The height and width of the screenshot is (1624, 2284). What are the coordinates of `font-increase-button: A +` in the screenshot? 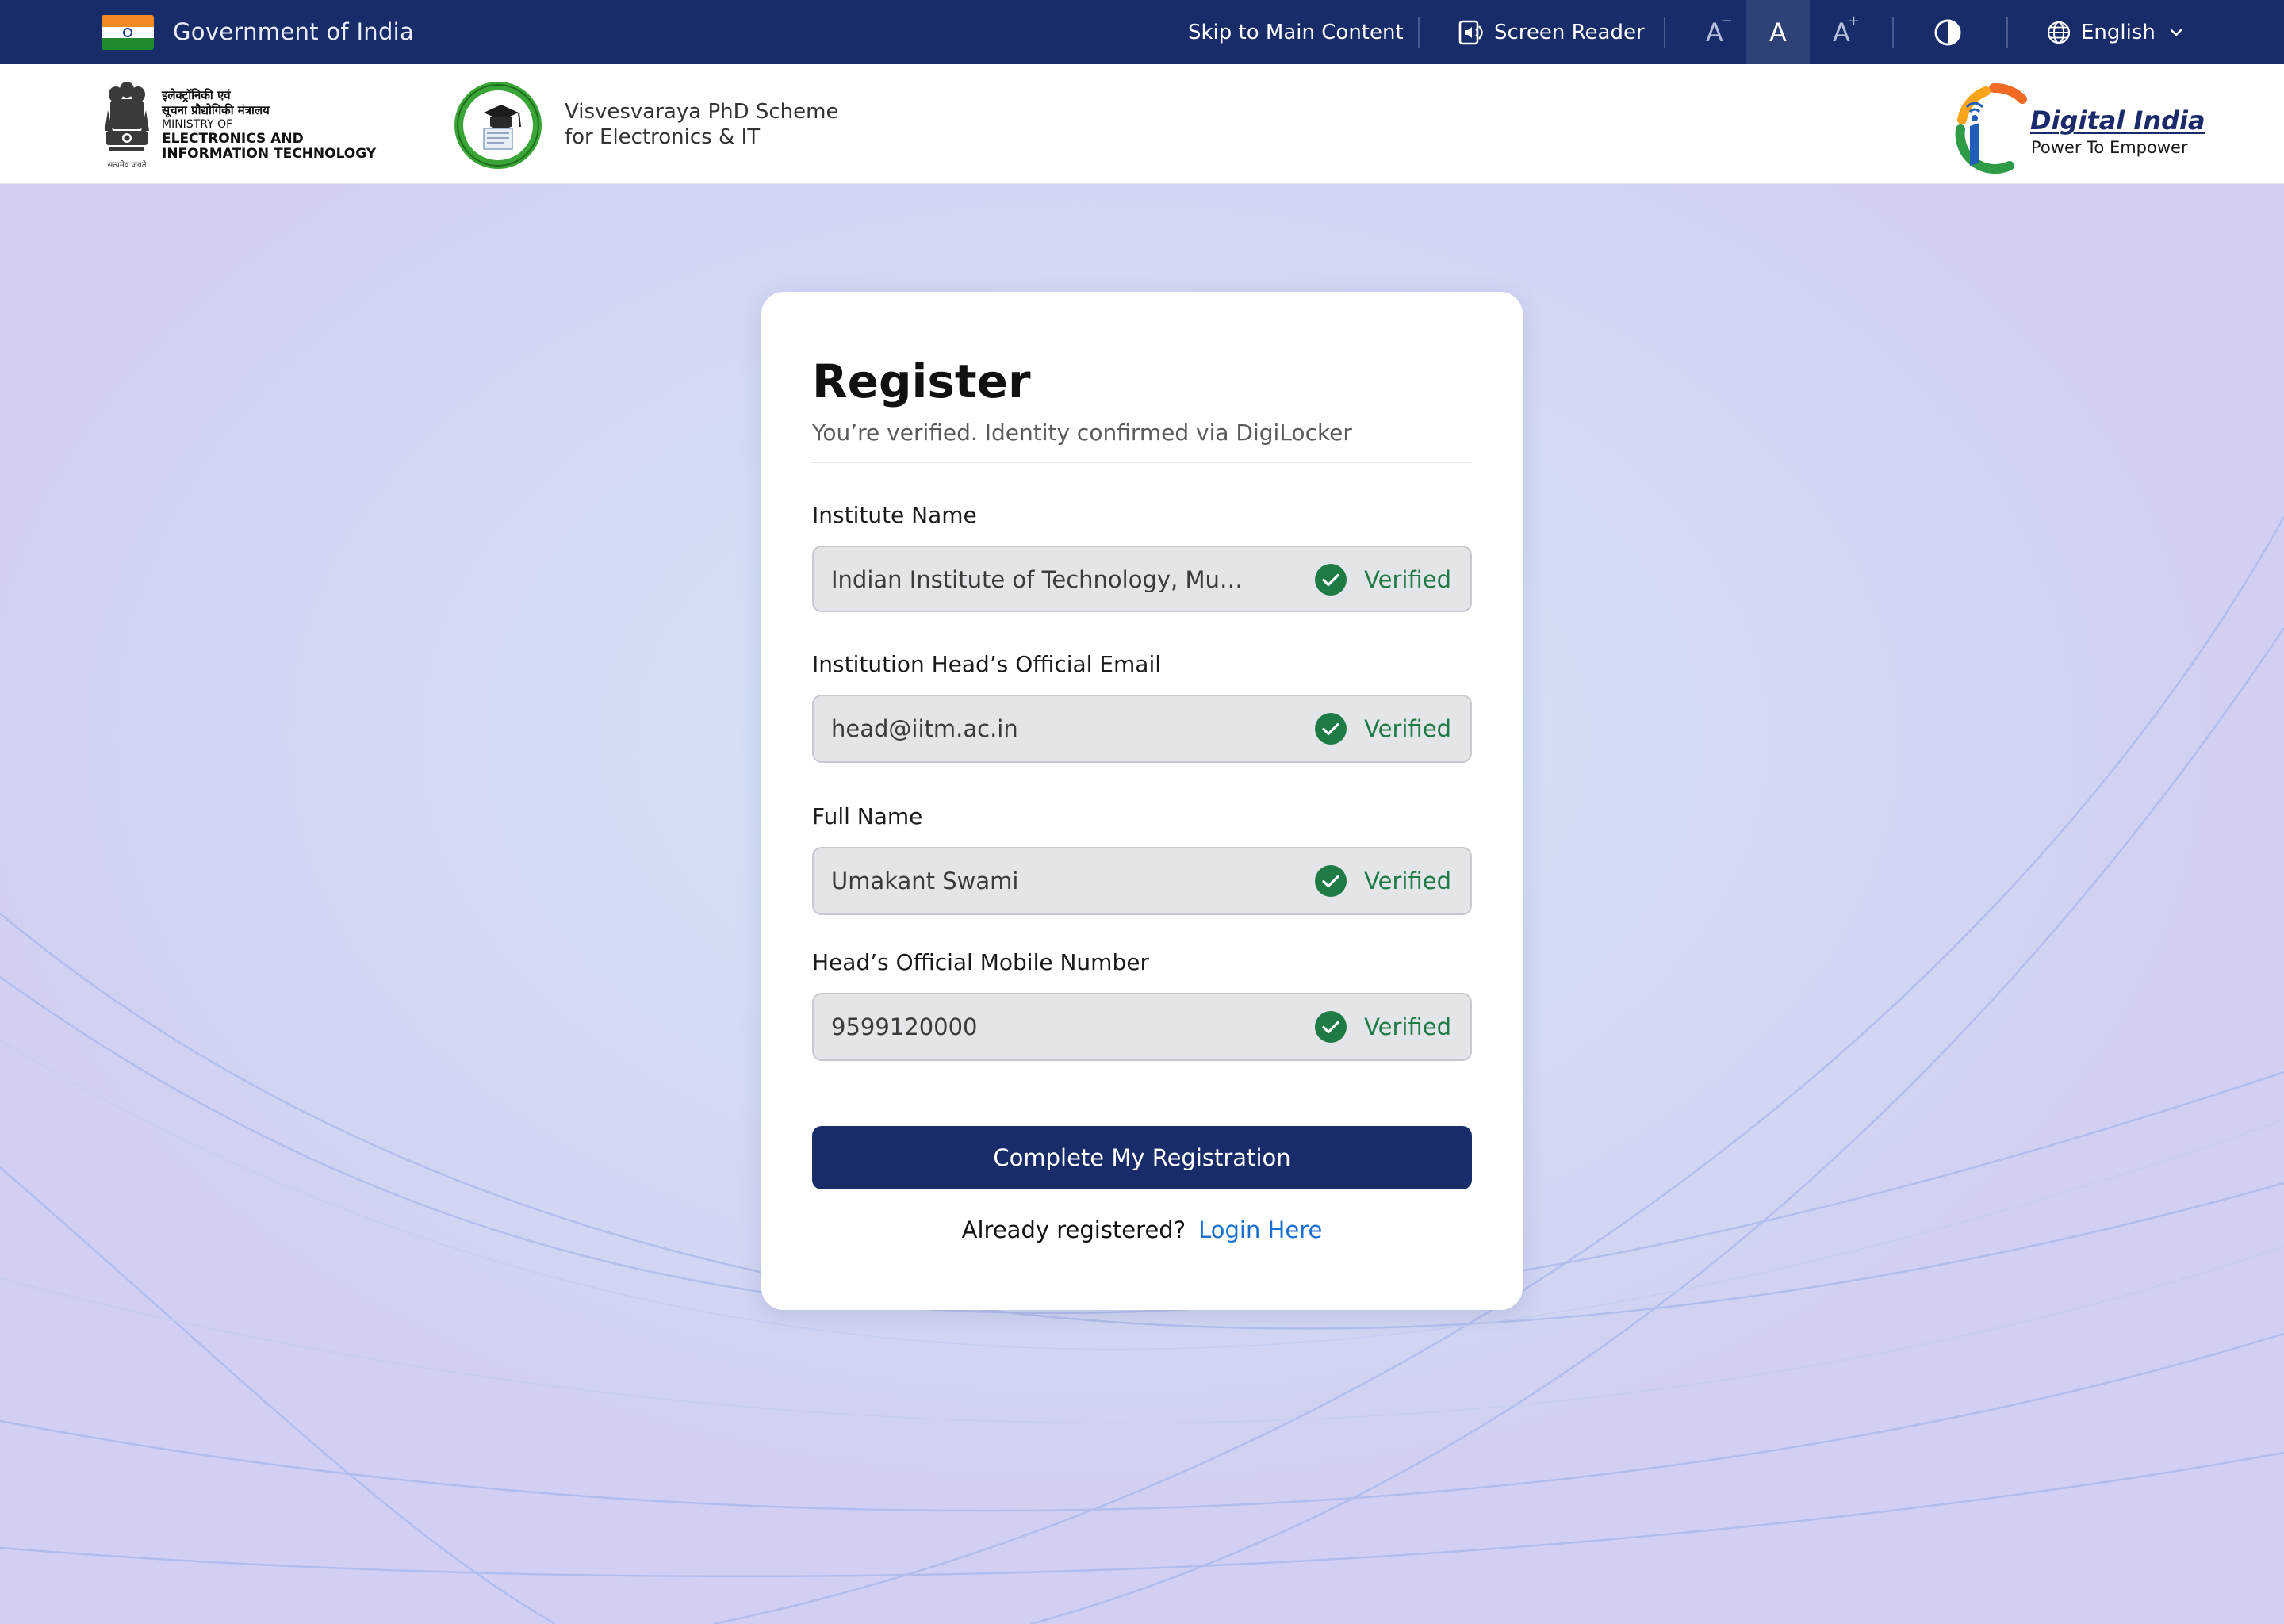 It's located at (1841, 32).